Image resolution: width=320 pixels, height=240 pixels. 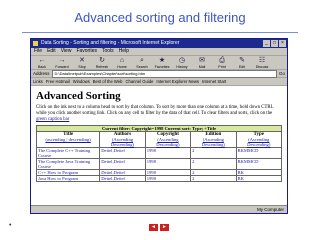 What do you see at coordinates (35, 43) in the screenshot?
I see `ie-app-icon` at bounding box center [35, 43].